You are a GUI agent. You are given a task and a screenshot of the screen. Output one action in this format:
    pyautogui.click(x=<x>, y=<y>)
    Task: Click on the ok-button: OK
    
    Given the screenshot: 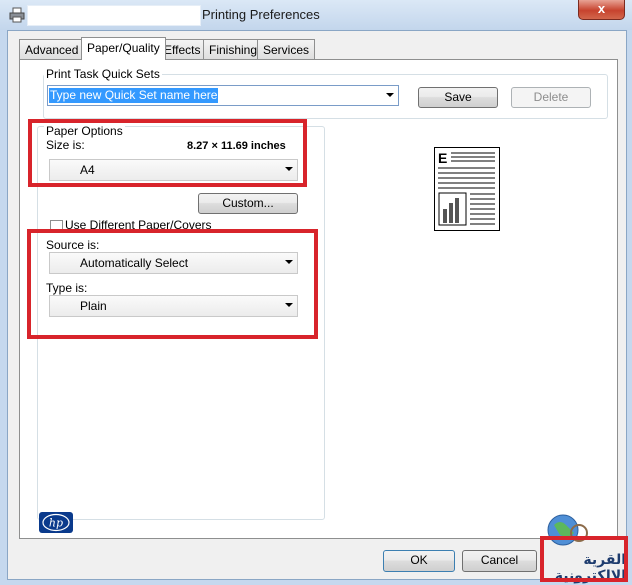 What is the action you would take?
    pyautogui.click(x=419, y=561)
    